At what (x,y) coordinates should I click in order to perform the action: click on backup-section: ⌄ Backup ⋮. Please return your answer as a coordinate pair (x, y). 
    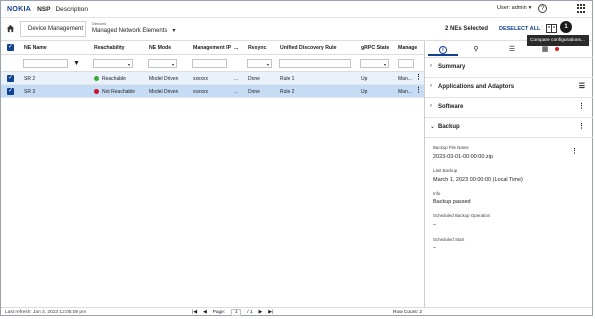
    Looking at the image, I should click on (509, 128).